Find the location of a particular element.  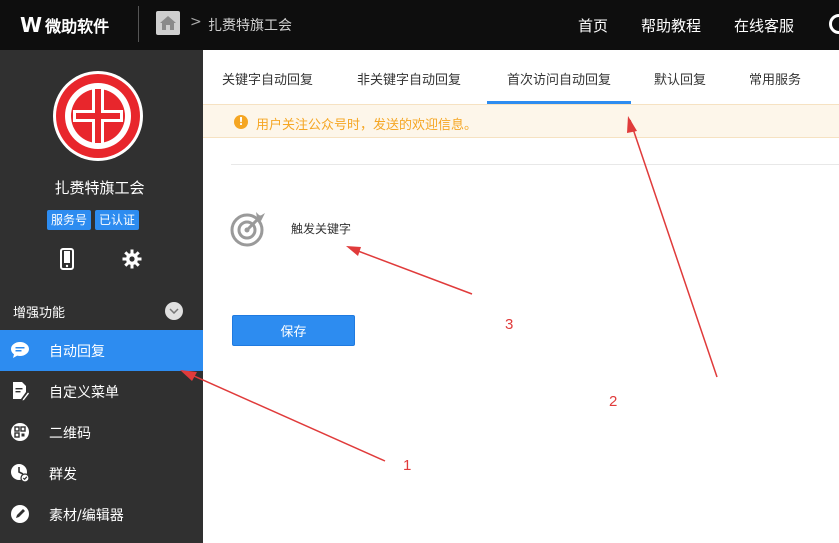

sidebar-item-label: 素材/编辑器 is located at coordinates (86, 515).